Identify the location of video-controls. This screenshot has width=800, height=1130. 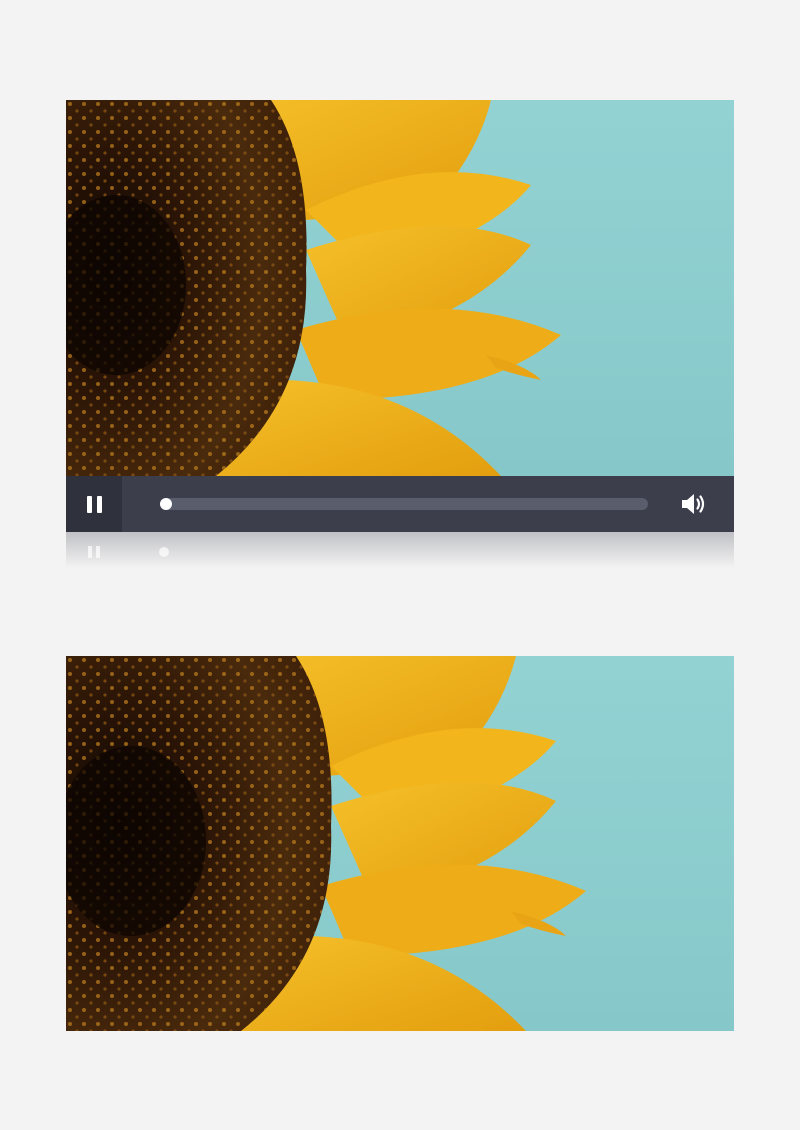
(400, 504).